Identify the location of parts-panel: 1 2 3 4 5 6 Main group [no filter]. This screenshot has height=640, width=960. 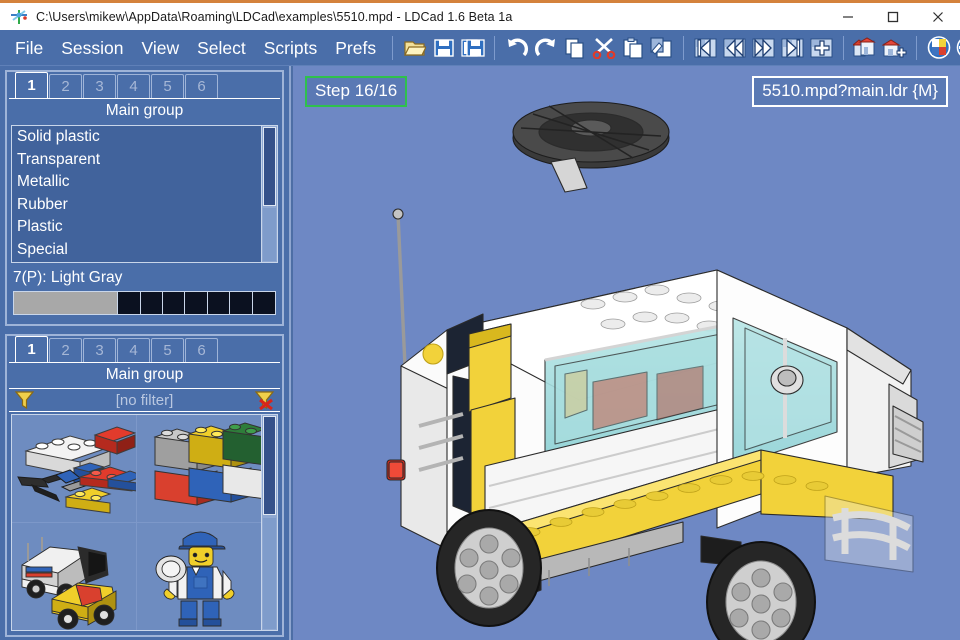
(144, 485).